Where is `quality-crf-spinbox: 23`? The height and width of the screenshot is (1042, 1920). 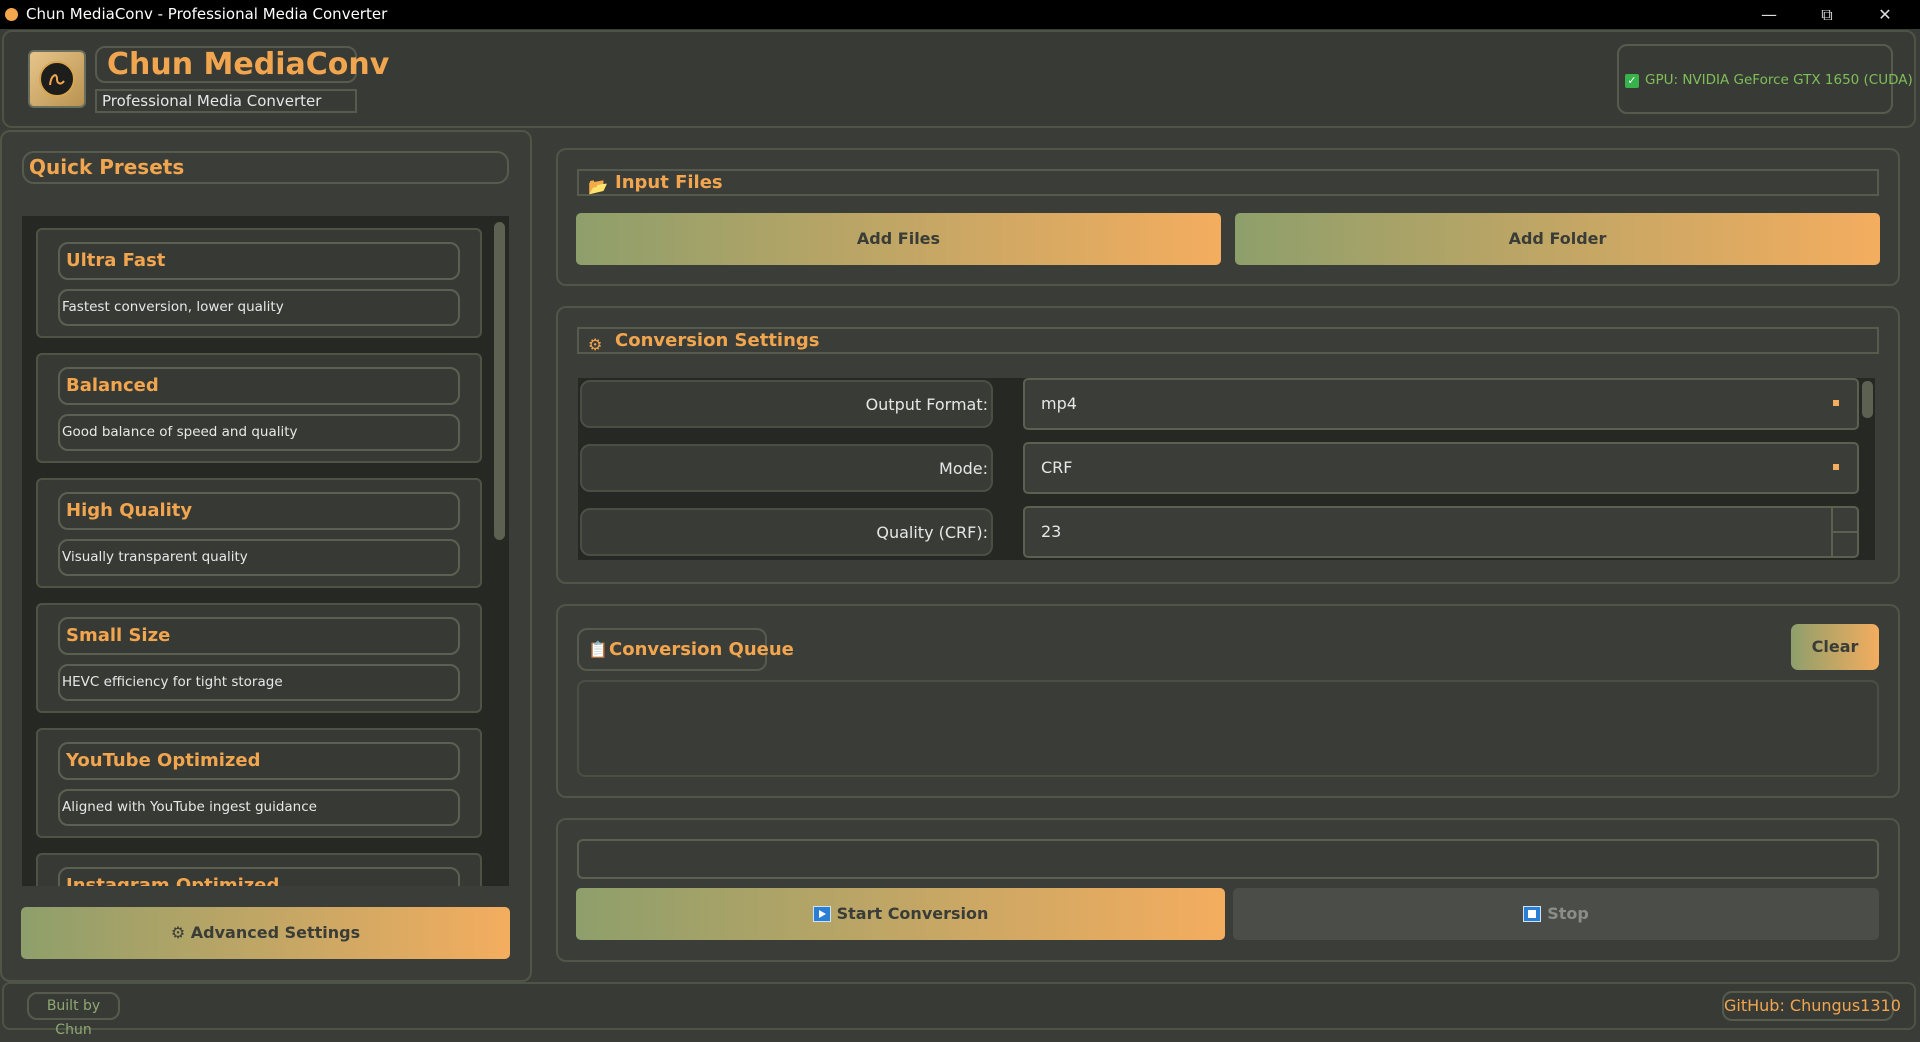
quality-crf-spinbox: 23 is located at coordinates (1441, 532).